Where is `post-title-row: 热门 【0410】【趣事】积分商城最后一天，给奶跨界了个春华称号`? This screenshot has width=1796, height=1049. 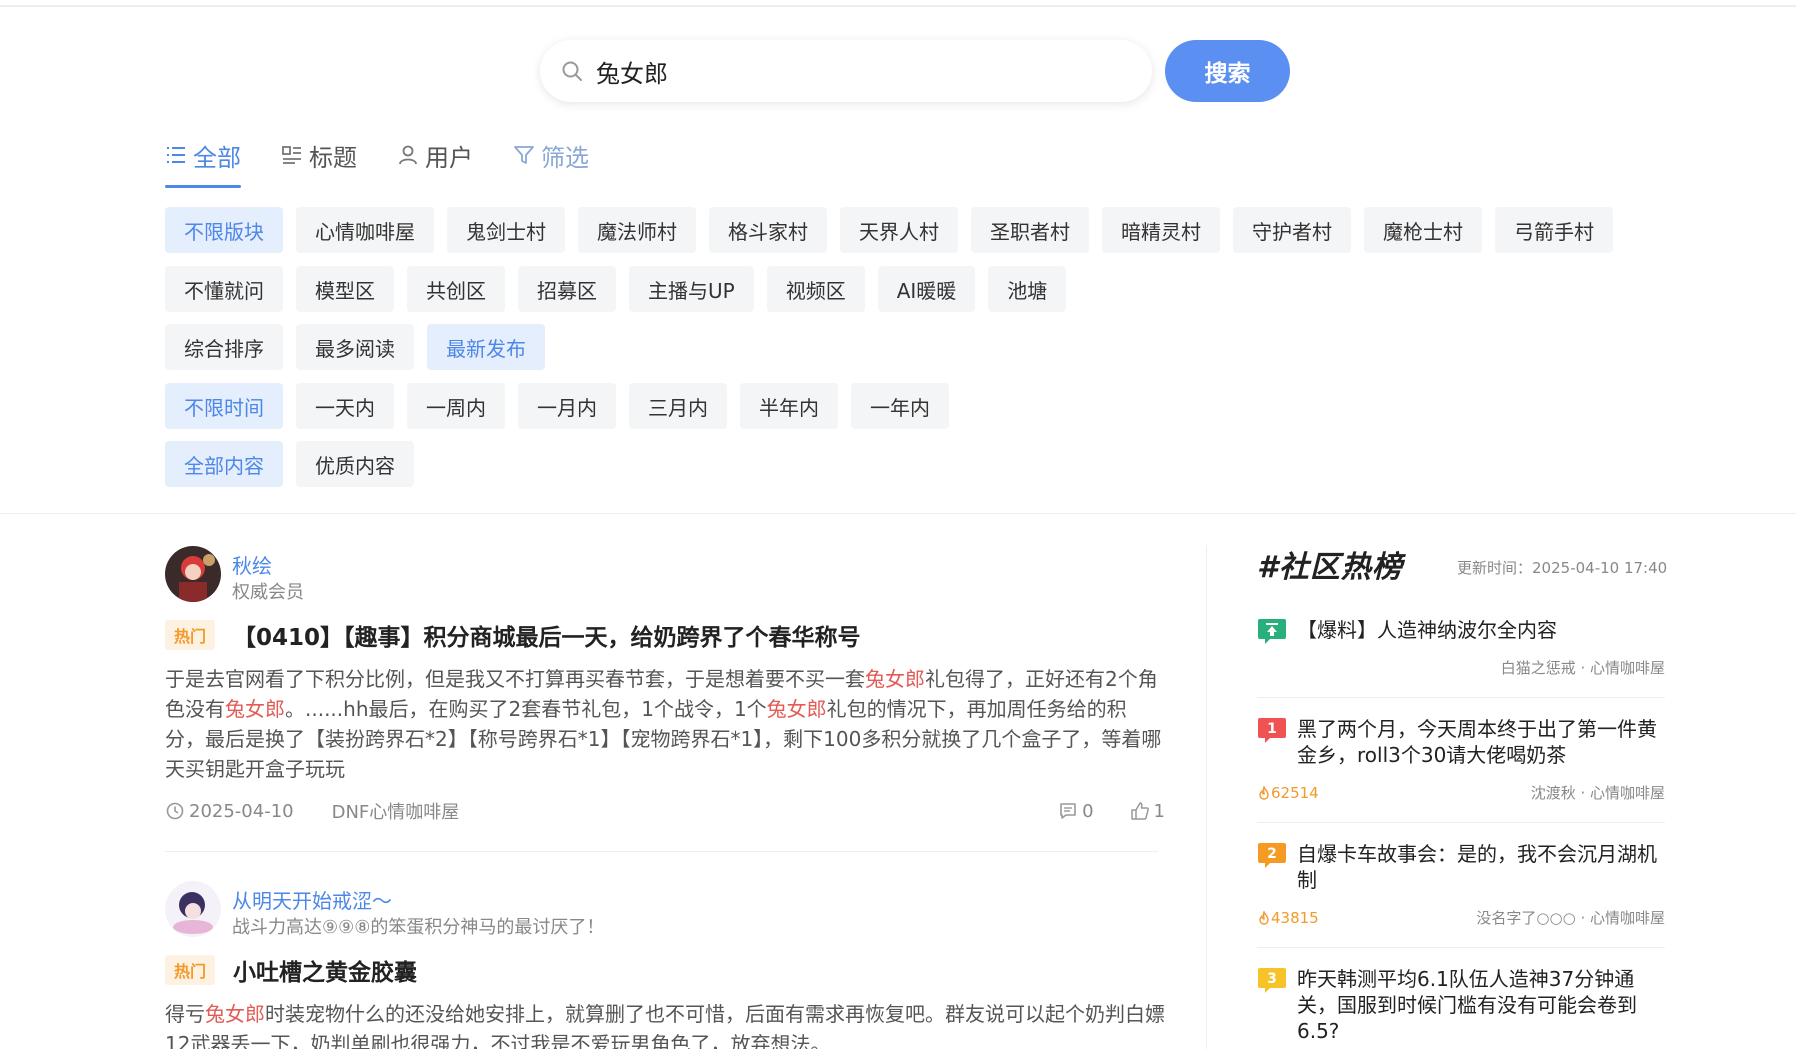
post-title-row: 热门 【0410】【趣事】积分商城最后一天，给奶跨界了个春华称号 is located at coordinates (513, 635).